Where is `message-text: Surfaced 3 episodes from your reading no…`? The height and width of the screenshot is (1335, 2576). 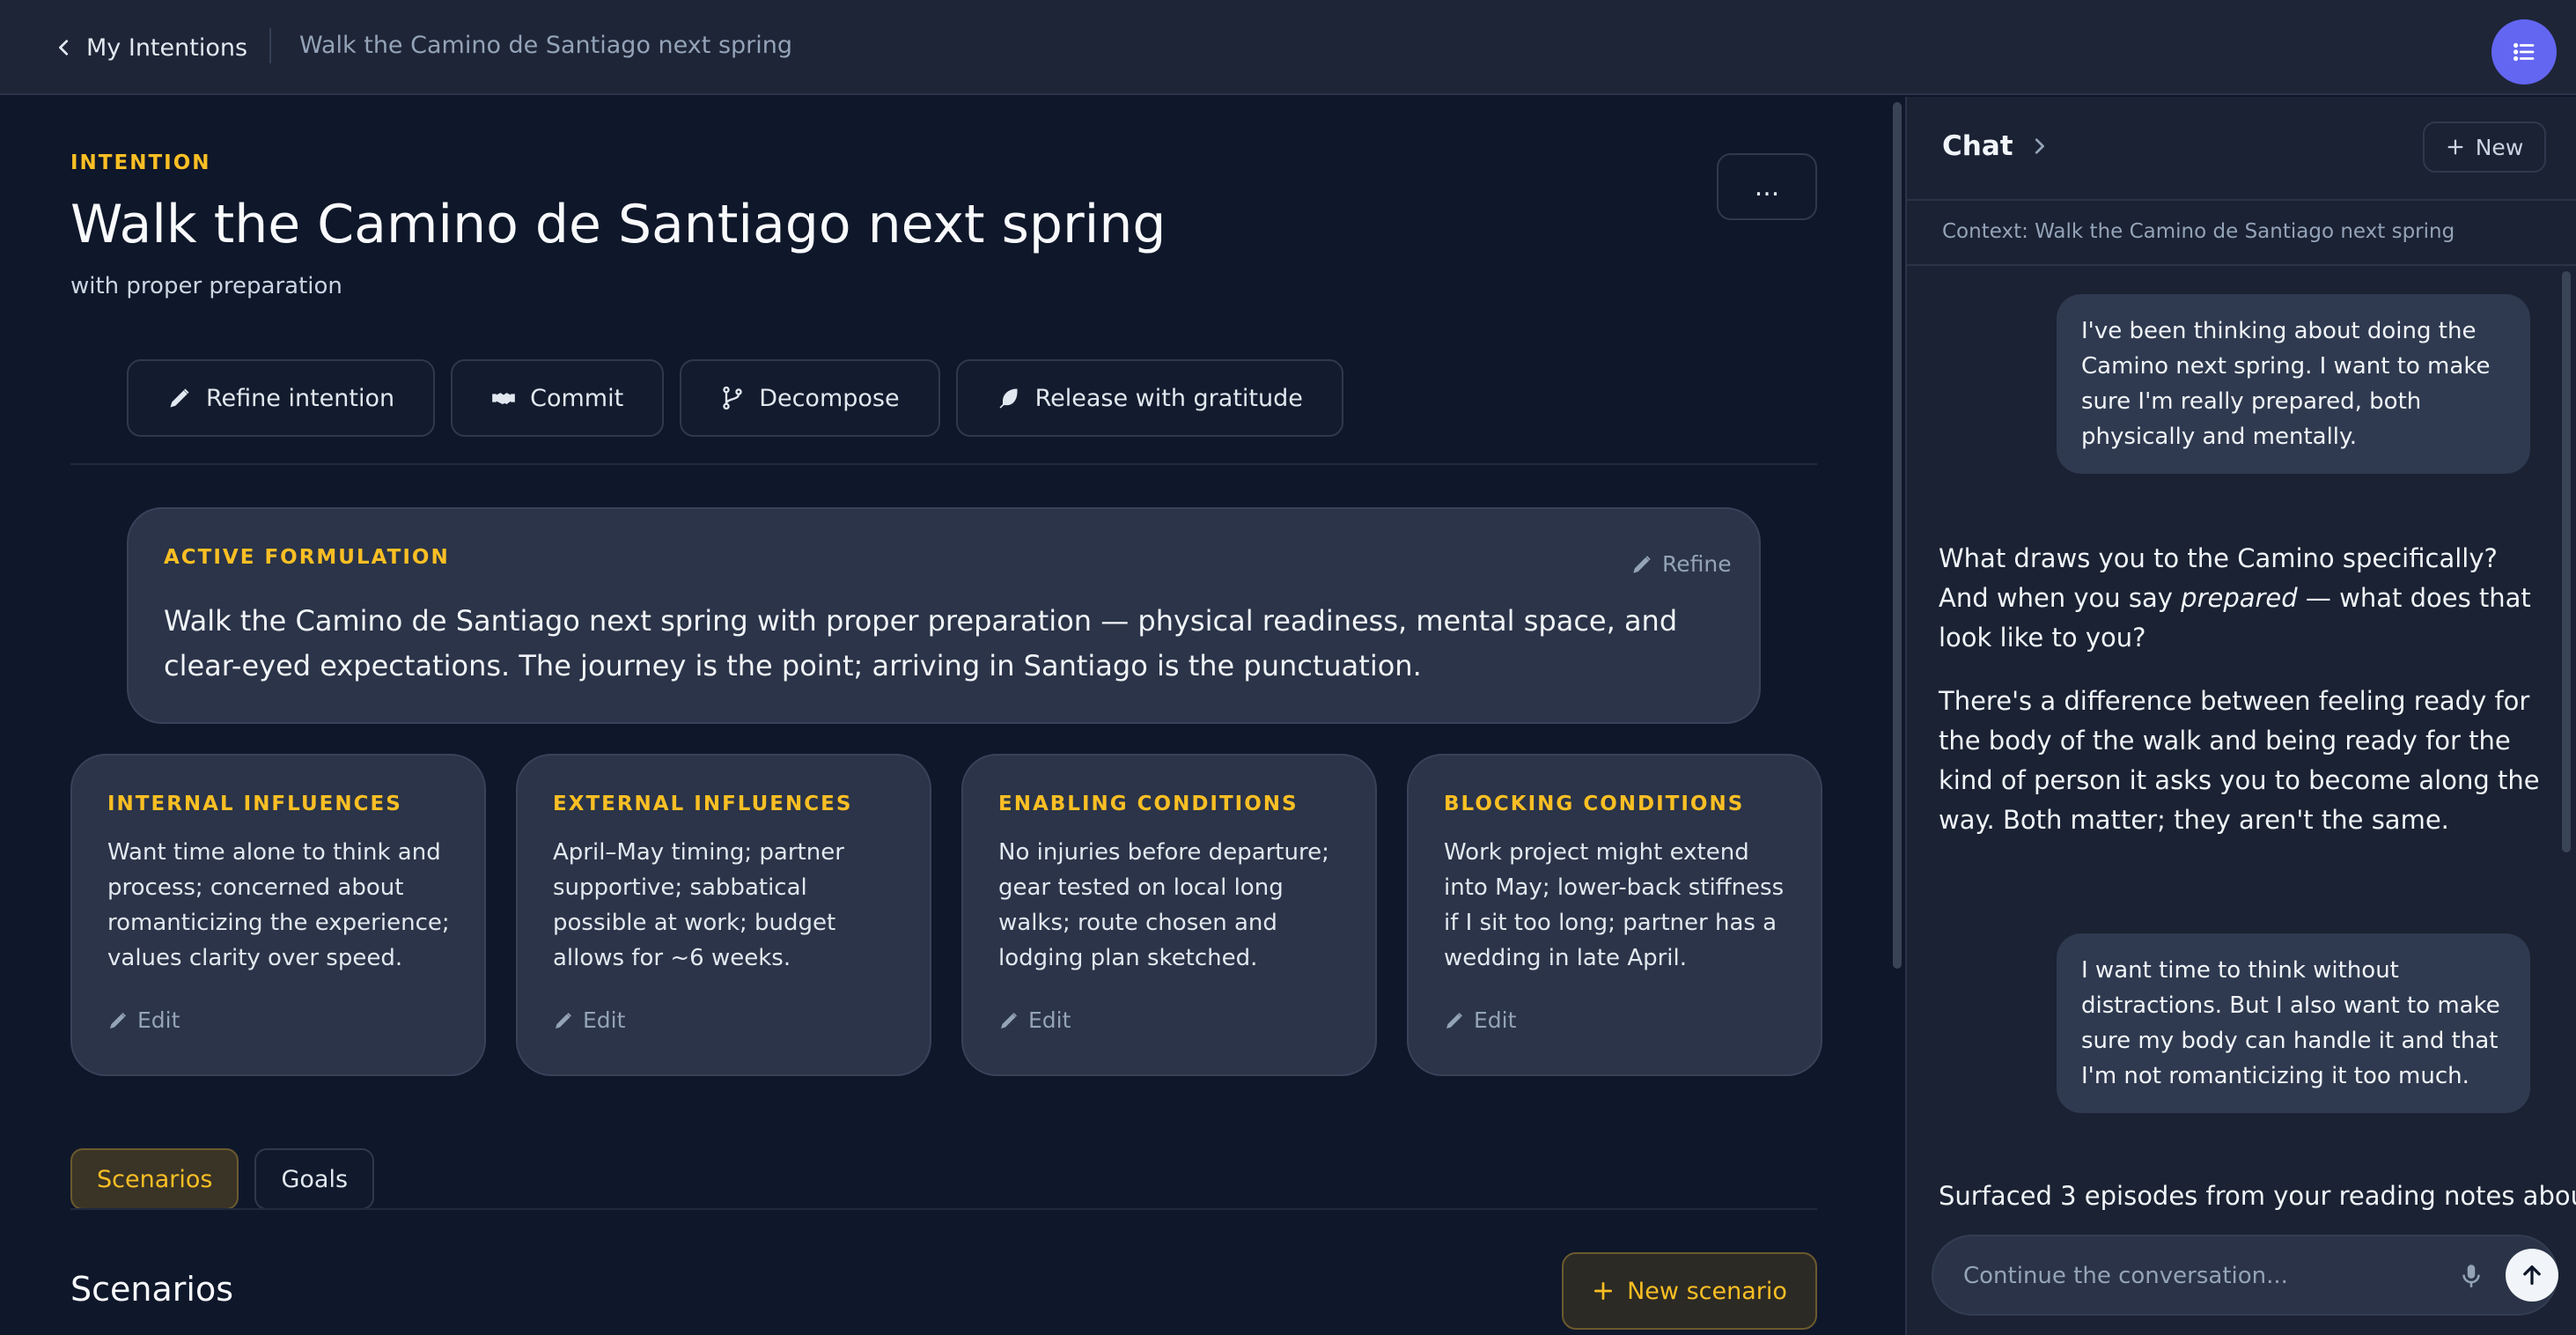
message-text: Surfaced 3 episodes from your reading no… is located at coordinates (2257, 1196).